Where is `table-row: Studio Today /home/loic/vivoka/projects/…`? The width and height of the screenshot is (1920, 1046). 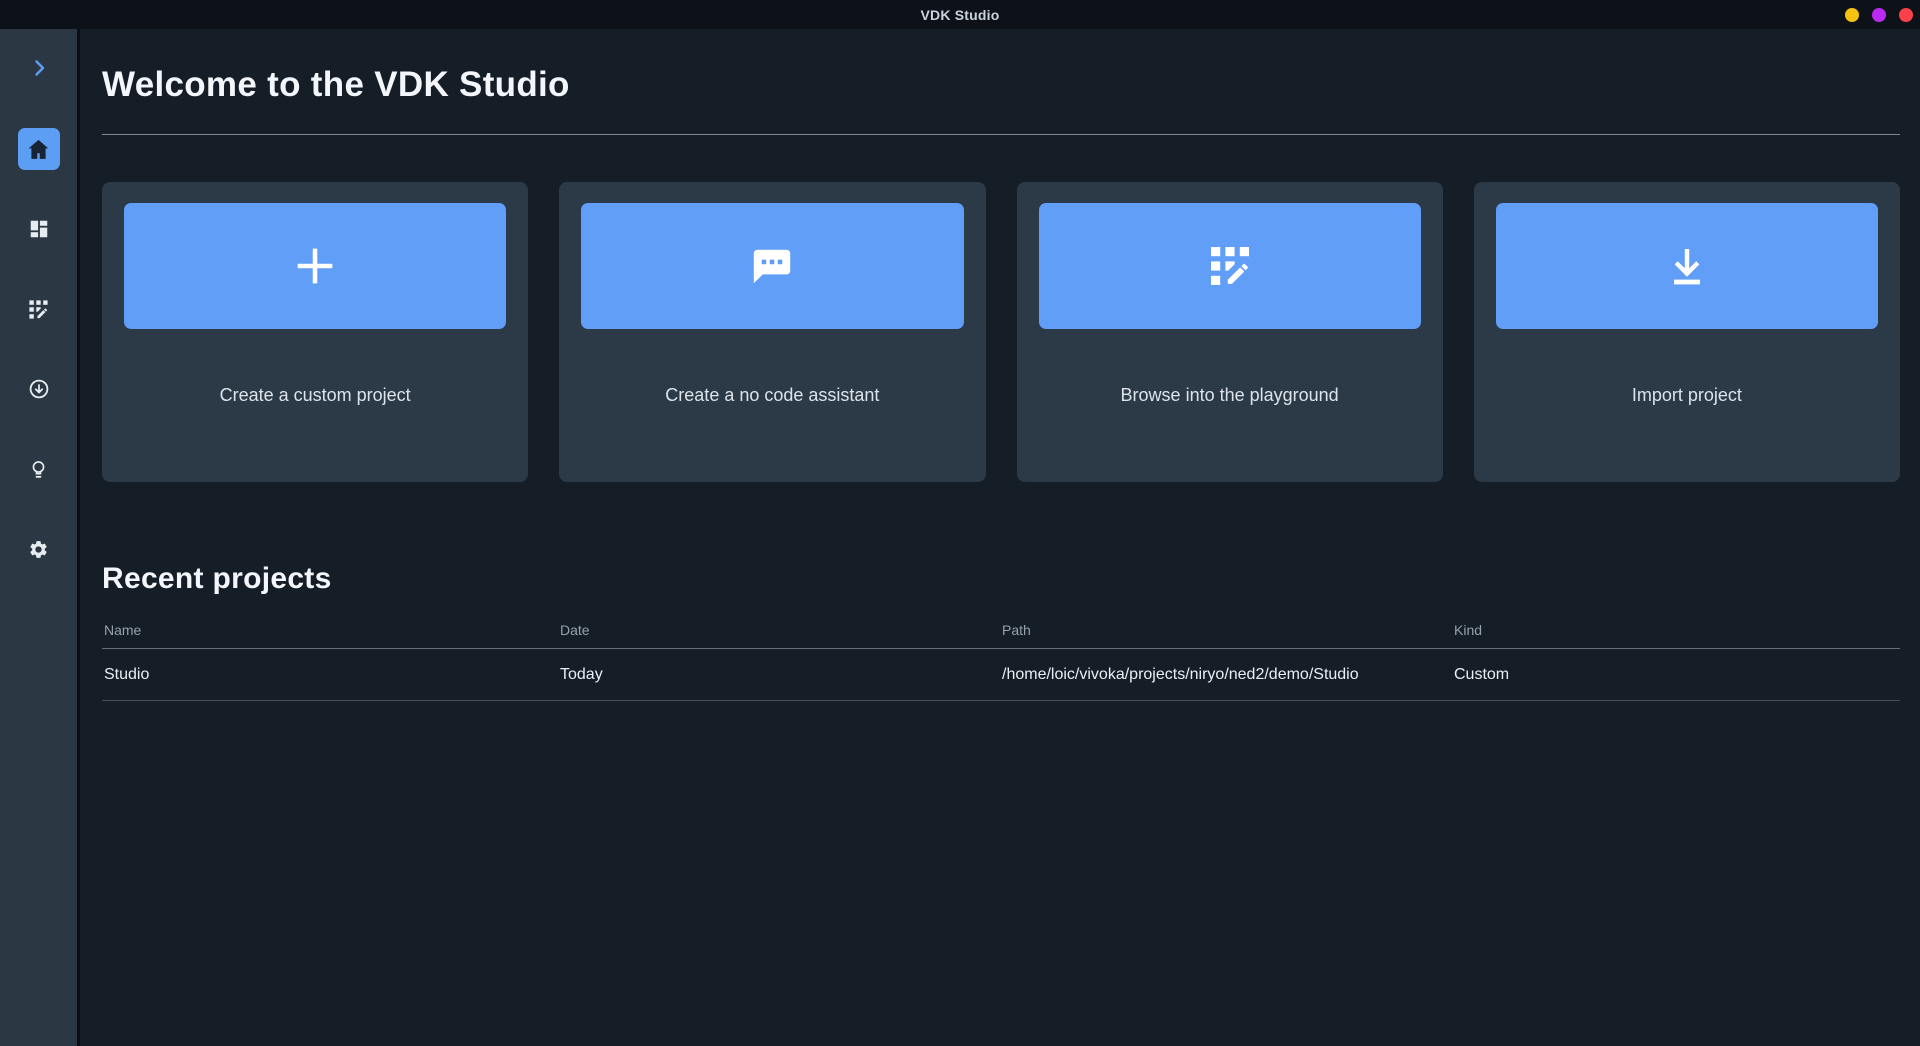 table-row: Studio Today /home/loic/vivoka/projects/… is located at coordinates (1001, 675).